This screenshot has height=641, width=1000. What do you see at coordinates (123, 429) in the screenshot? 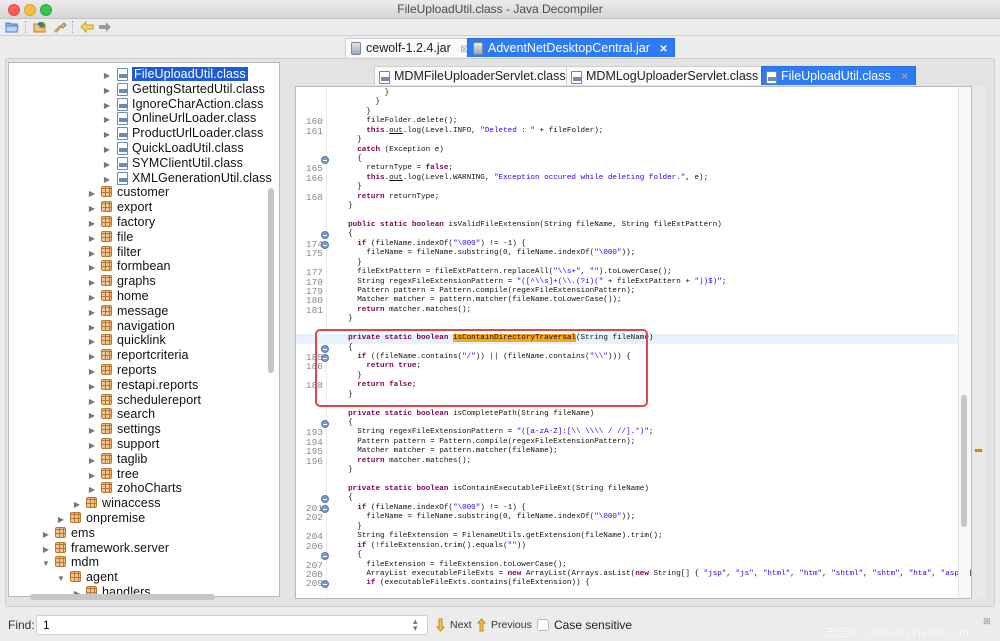
I see `tree-item-package: ▶ settings` at bounding box center [123, 429].